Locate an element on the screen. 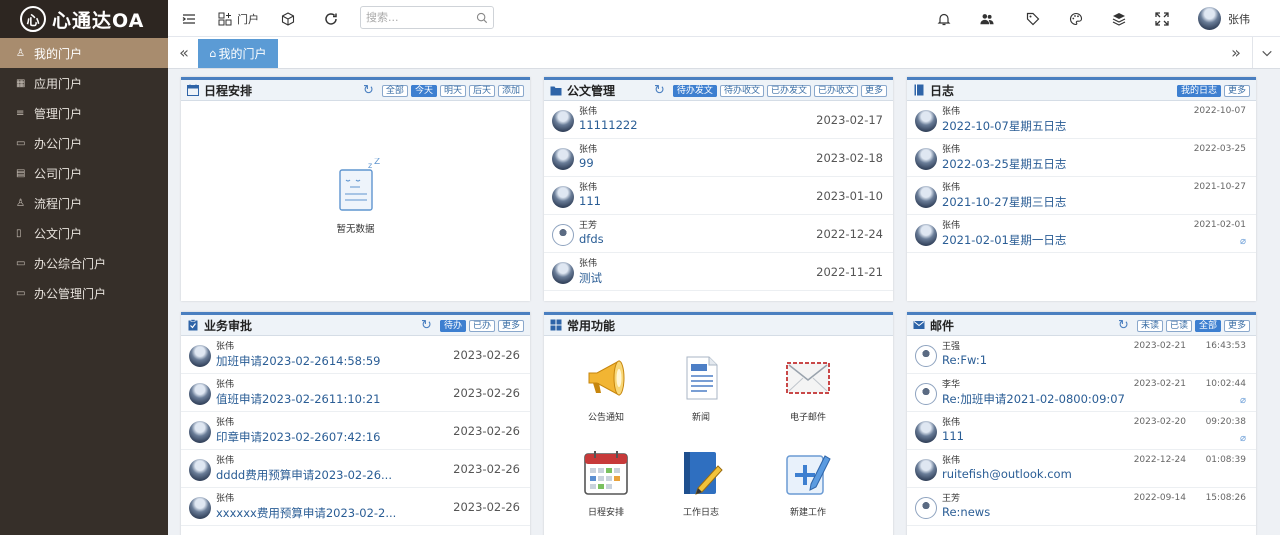 This screenshot has height=535, width=1280. documents-filter-button: 已办发文 is located at coordinates (788, 91).